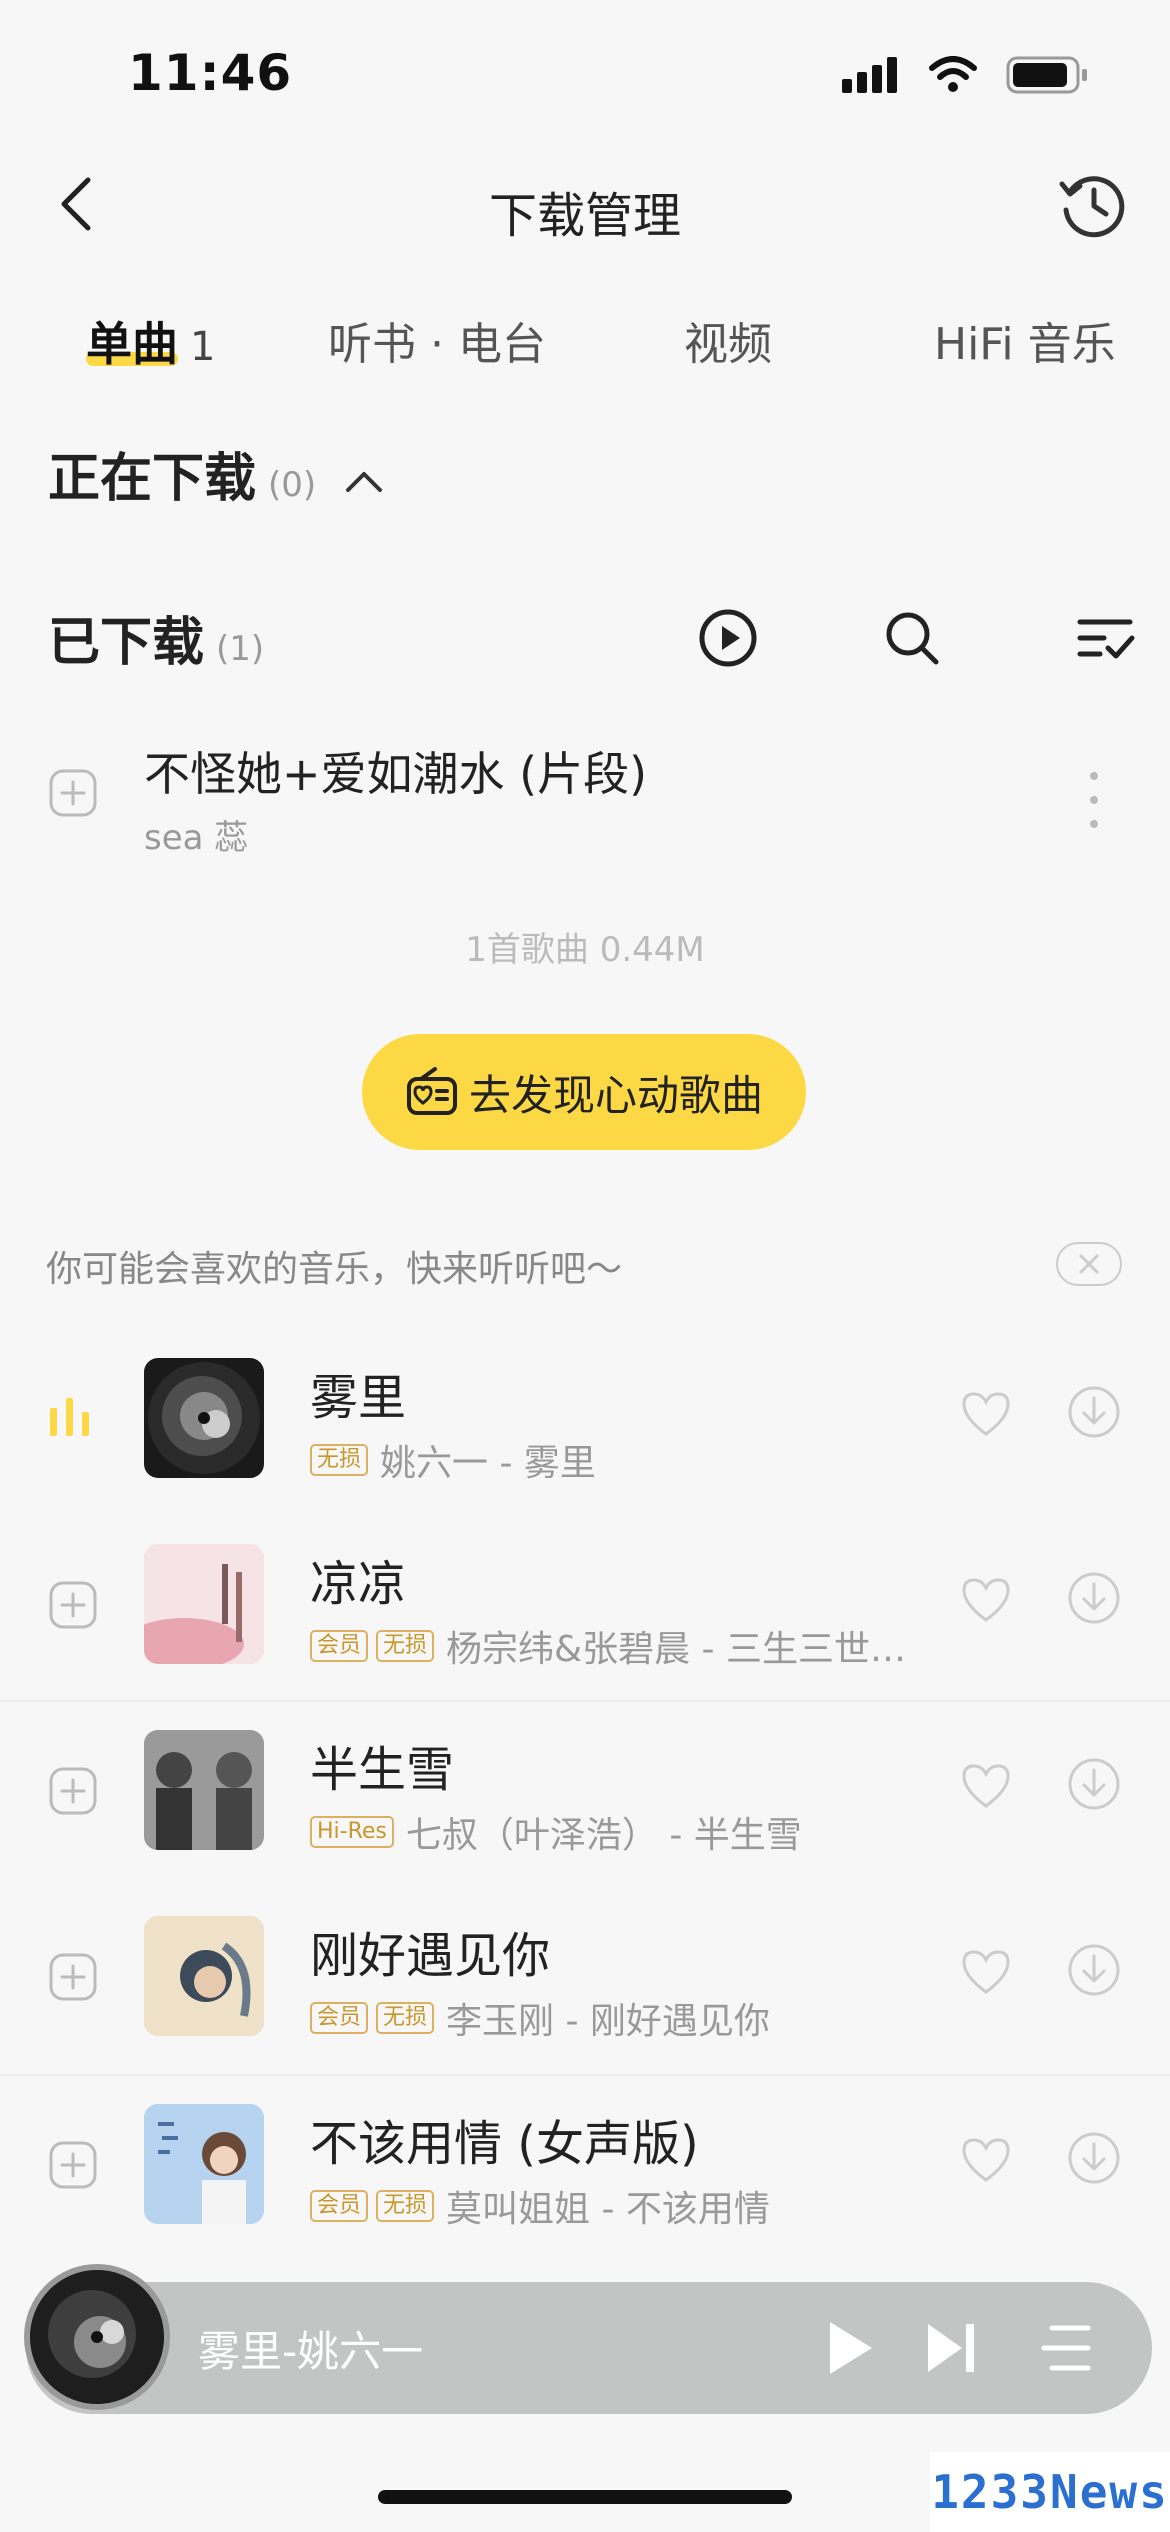  I want to click on chevron-up-icon, so click(364, 482).